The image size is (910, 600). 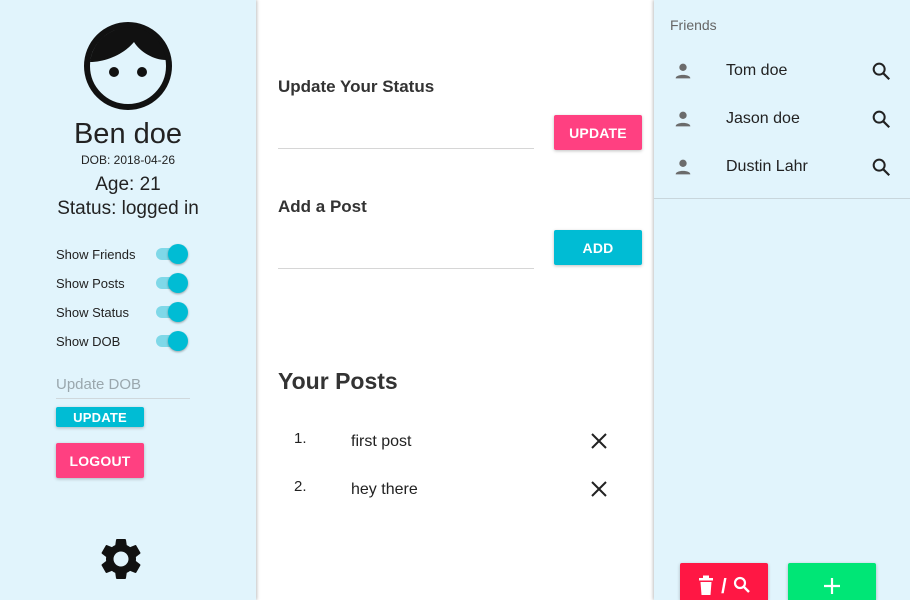 I want to click on post-item: 1. first post, so click(x=453, y=445).